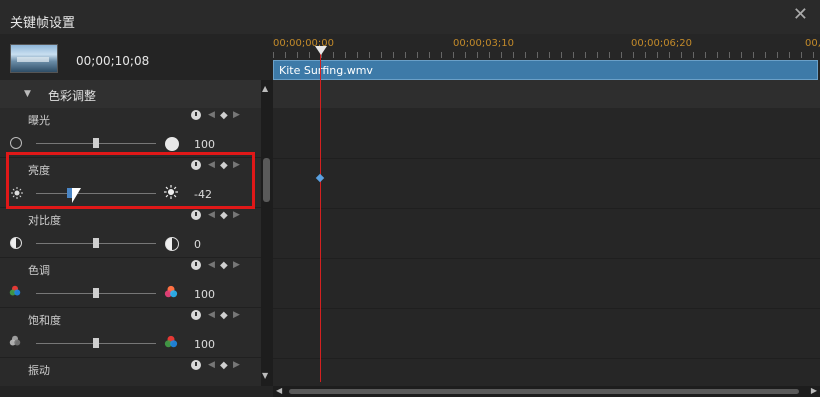  I want to click on title-bar: 关键帧设置 ✕, so click(410, 17).